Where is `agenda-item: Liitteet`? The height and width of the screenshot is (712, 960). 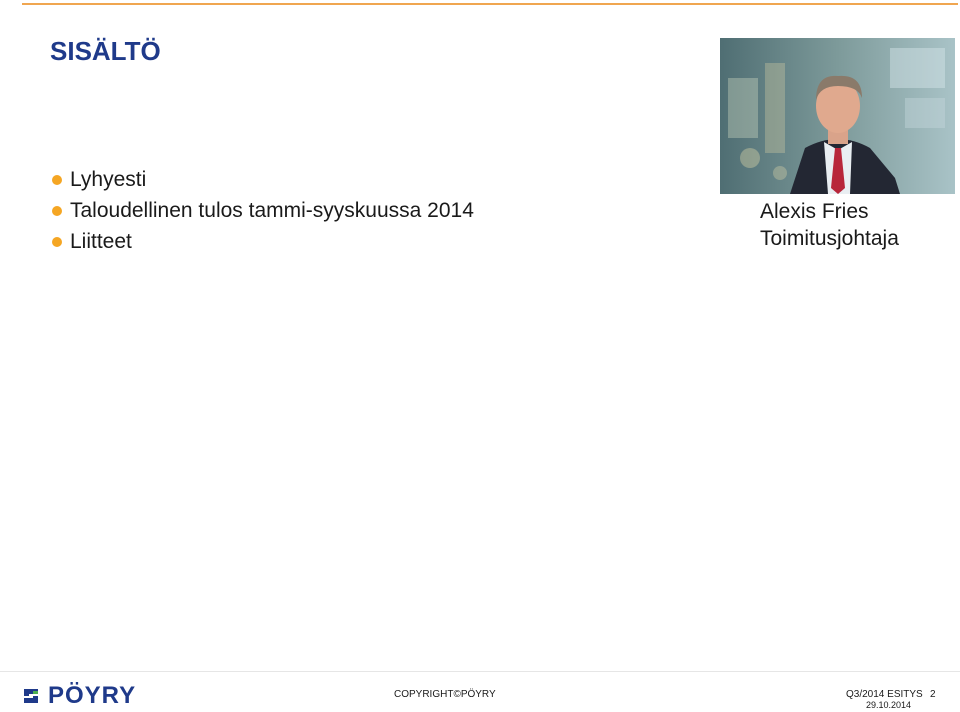
agenda-item: Liitteet is located at coordinates (262, 241).